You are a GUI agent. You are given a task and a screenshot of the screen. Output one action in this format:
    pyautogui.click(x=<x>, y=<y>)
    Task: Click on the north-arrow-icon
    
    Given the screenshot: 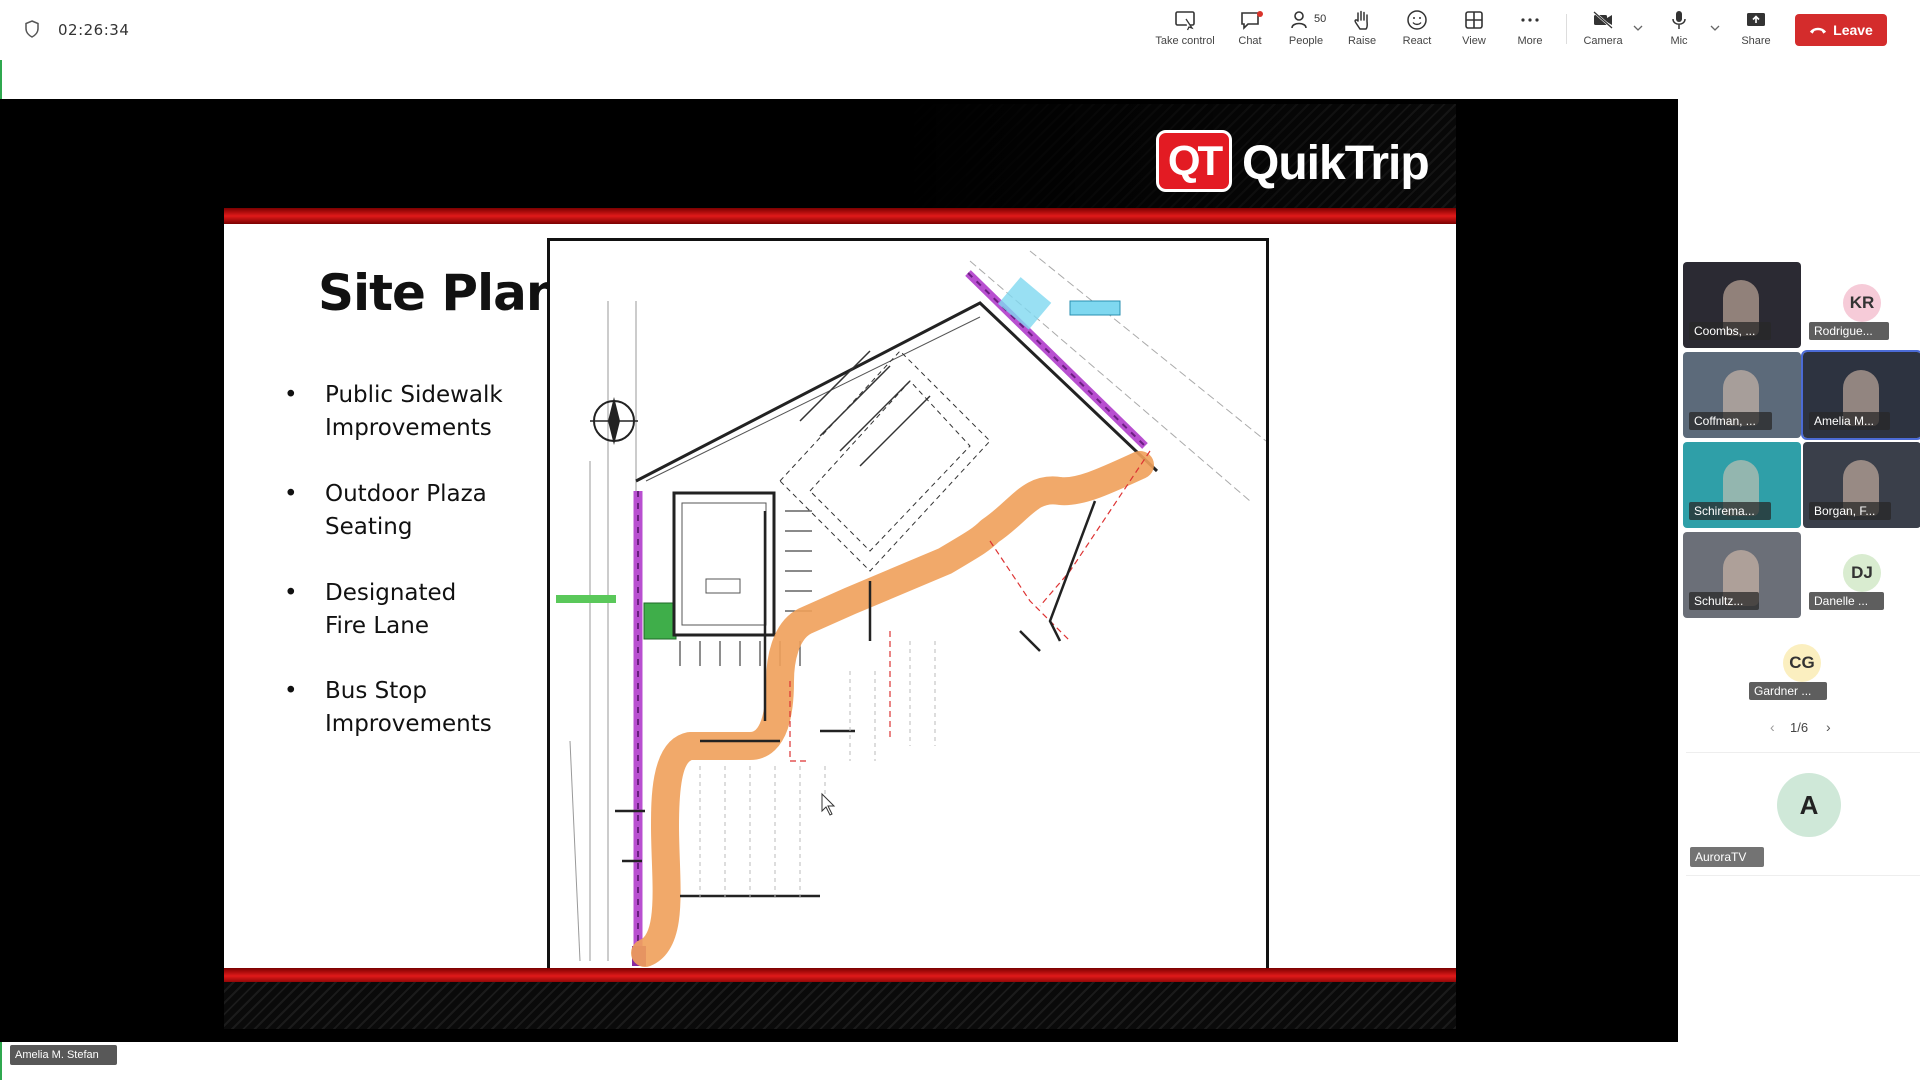 What is the action you would take?
    pyautogui.click(x=614, y=421)
    